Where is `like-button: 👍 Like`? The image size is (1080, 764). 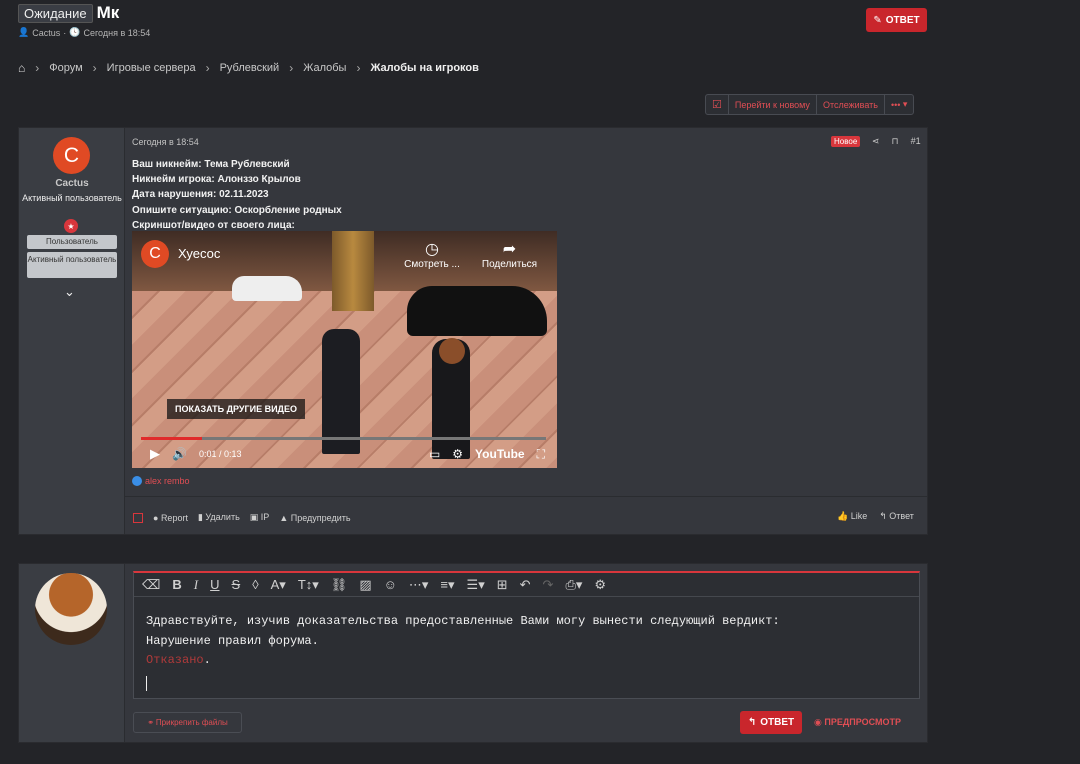 like-button: 👍 Like is located at coordinates (852, 516).